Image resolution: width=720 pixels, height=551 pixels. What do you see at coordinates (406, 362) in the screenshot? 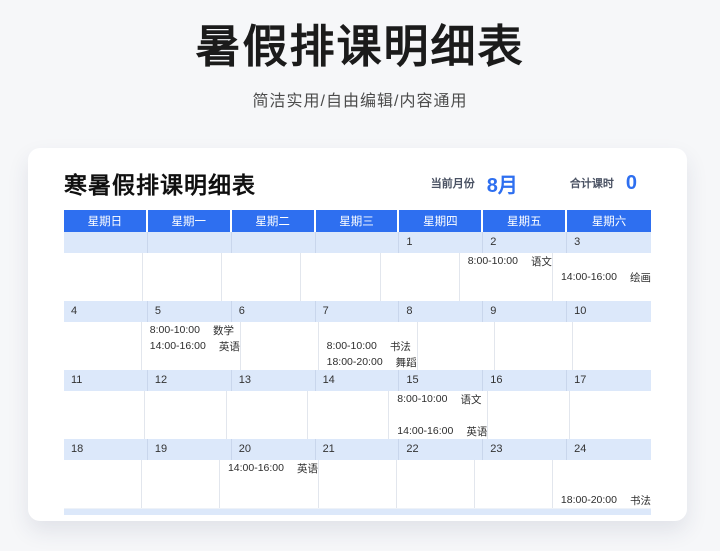
I see `course-subject: 舞蹈` at bounding box center [406, 362].